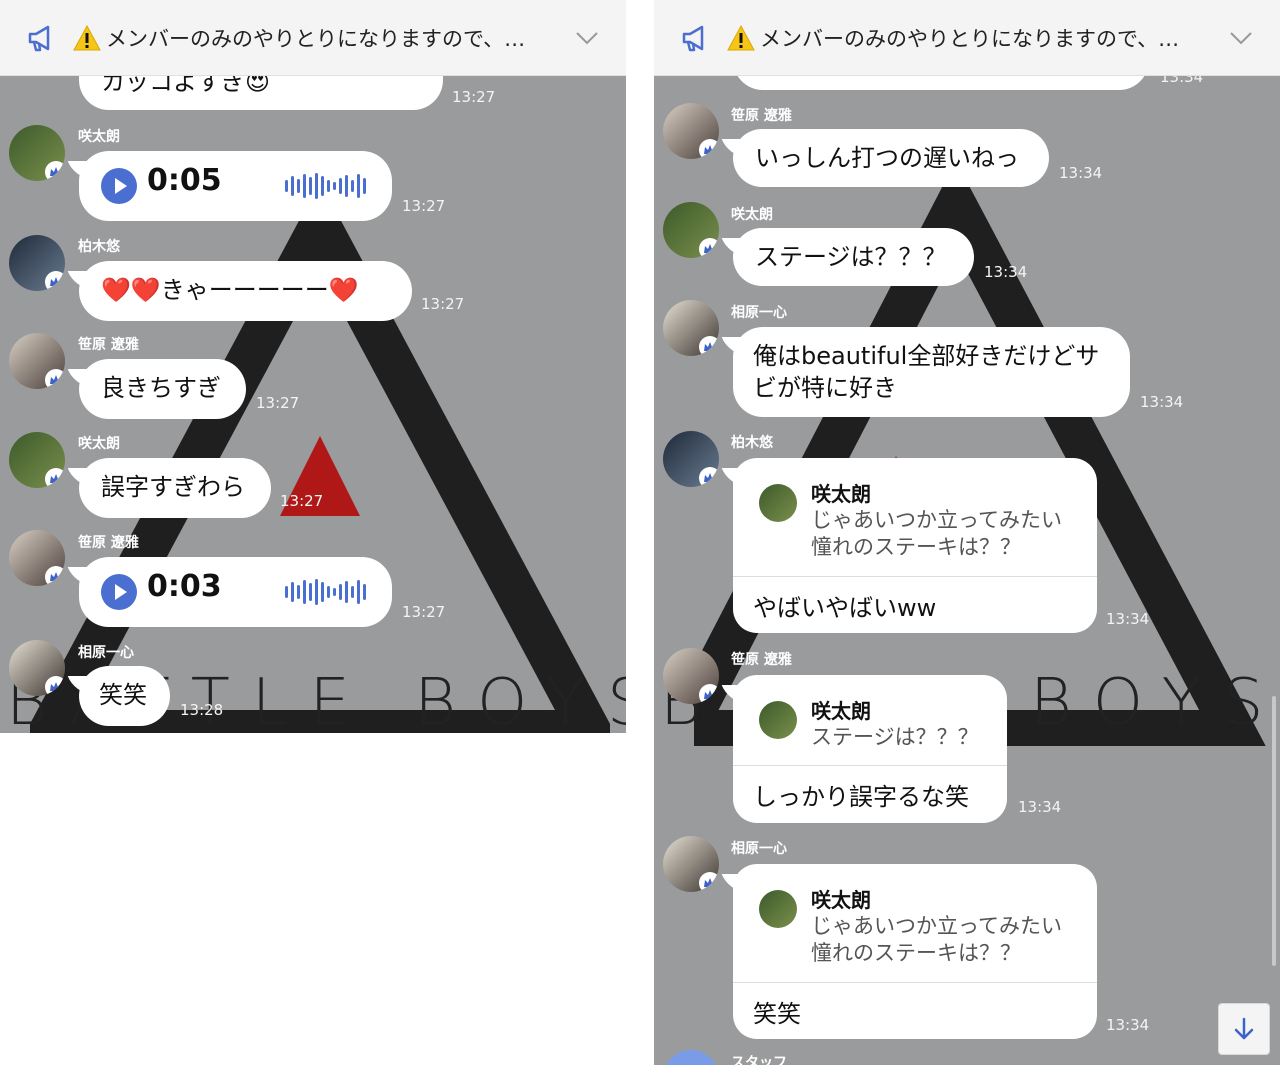 This screenshot has width=1280, height=1065. Describe the element at coordinates (261, 93) in the screenshot. I see `message-bubble-partial: カッコよすぎ😍` at that location.